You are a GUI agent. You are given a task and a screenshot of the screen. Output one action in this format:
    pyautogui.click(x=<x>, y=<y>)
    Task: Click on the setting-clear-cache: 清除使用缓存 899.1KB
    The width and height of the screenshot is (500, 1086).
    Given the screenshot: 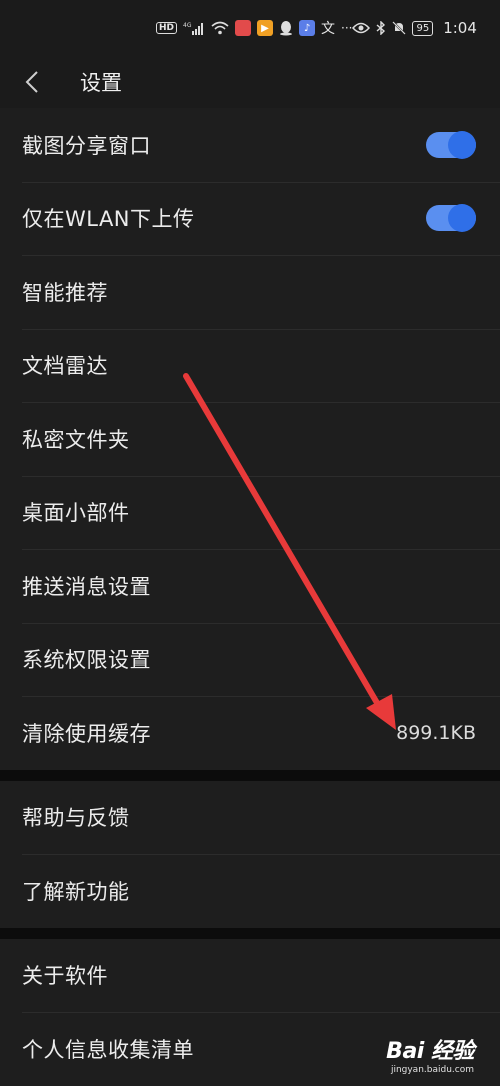 What is the action you would take?
    pyautogui.click(x=250, y=733)
    